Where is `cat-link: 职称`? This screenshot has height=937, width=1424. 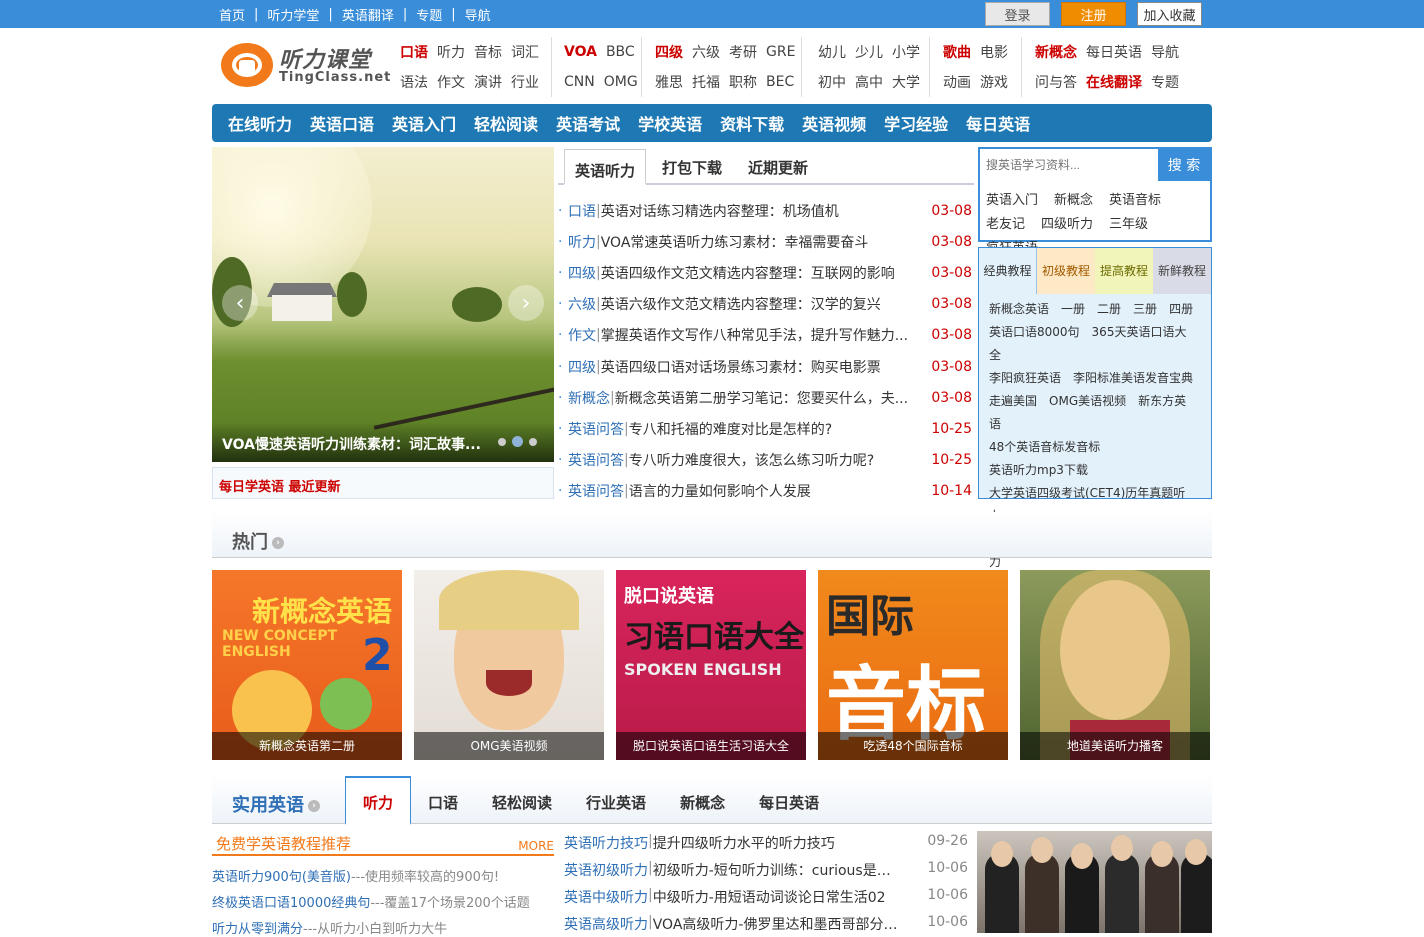 cat-link: 职称 is located at coordinates (743, 82).